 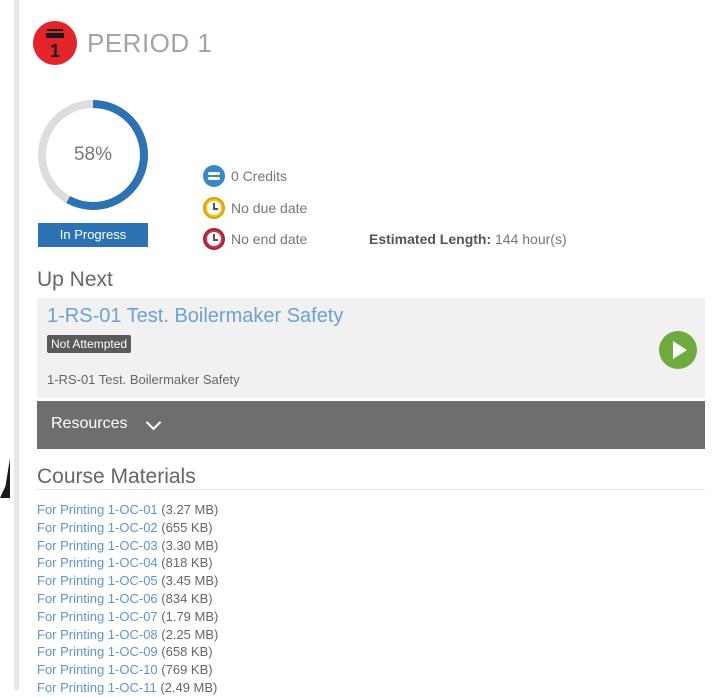 I want to click on due-date-row: No due date, so click(x=255, y=208).